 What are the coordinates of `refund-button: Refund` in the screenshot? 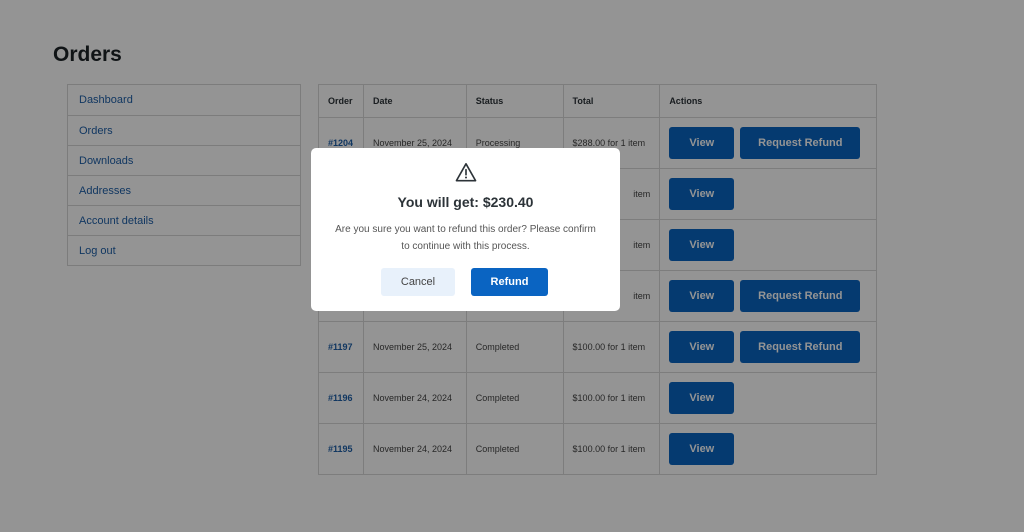 It's located at (509, 282).